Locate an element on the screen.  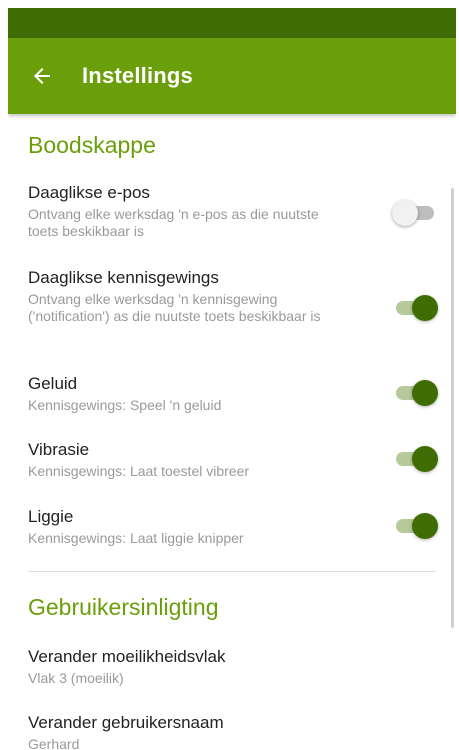
pref-summary: Gerhard is located at coordinates (54, 743).